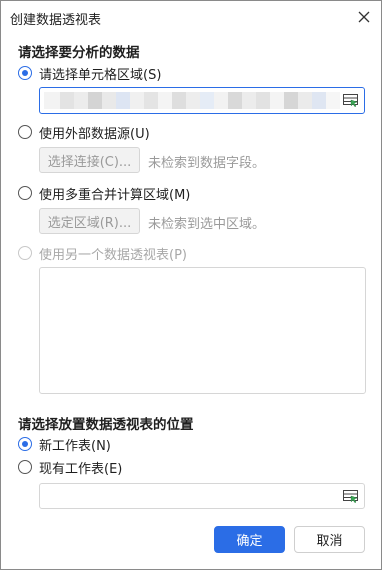 The height and width of the screenshot is (570, 382). I want to click on radio-cell-range-label: 请选择单元格区域(S), so click(100, 75).